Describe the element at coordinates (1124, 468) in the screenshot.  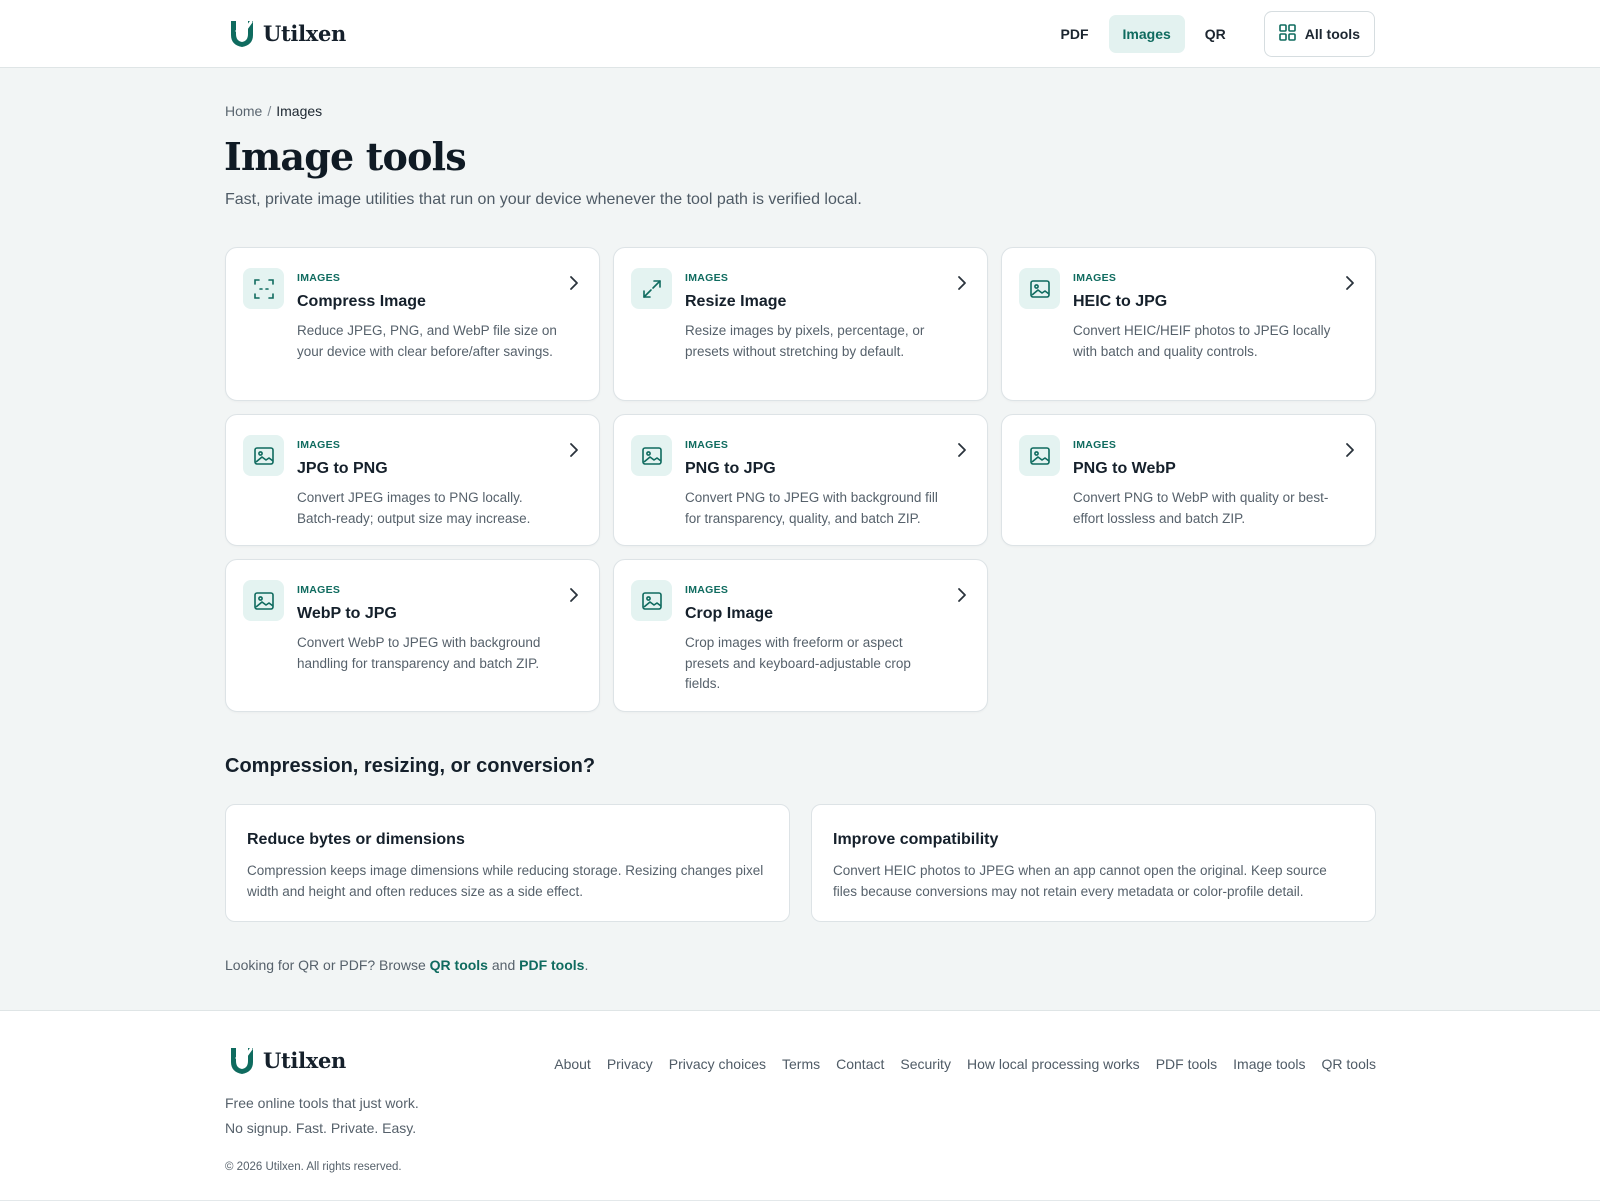
I see `card-title: PNG to WebP` at that location.